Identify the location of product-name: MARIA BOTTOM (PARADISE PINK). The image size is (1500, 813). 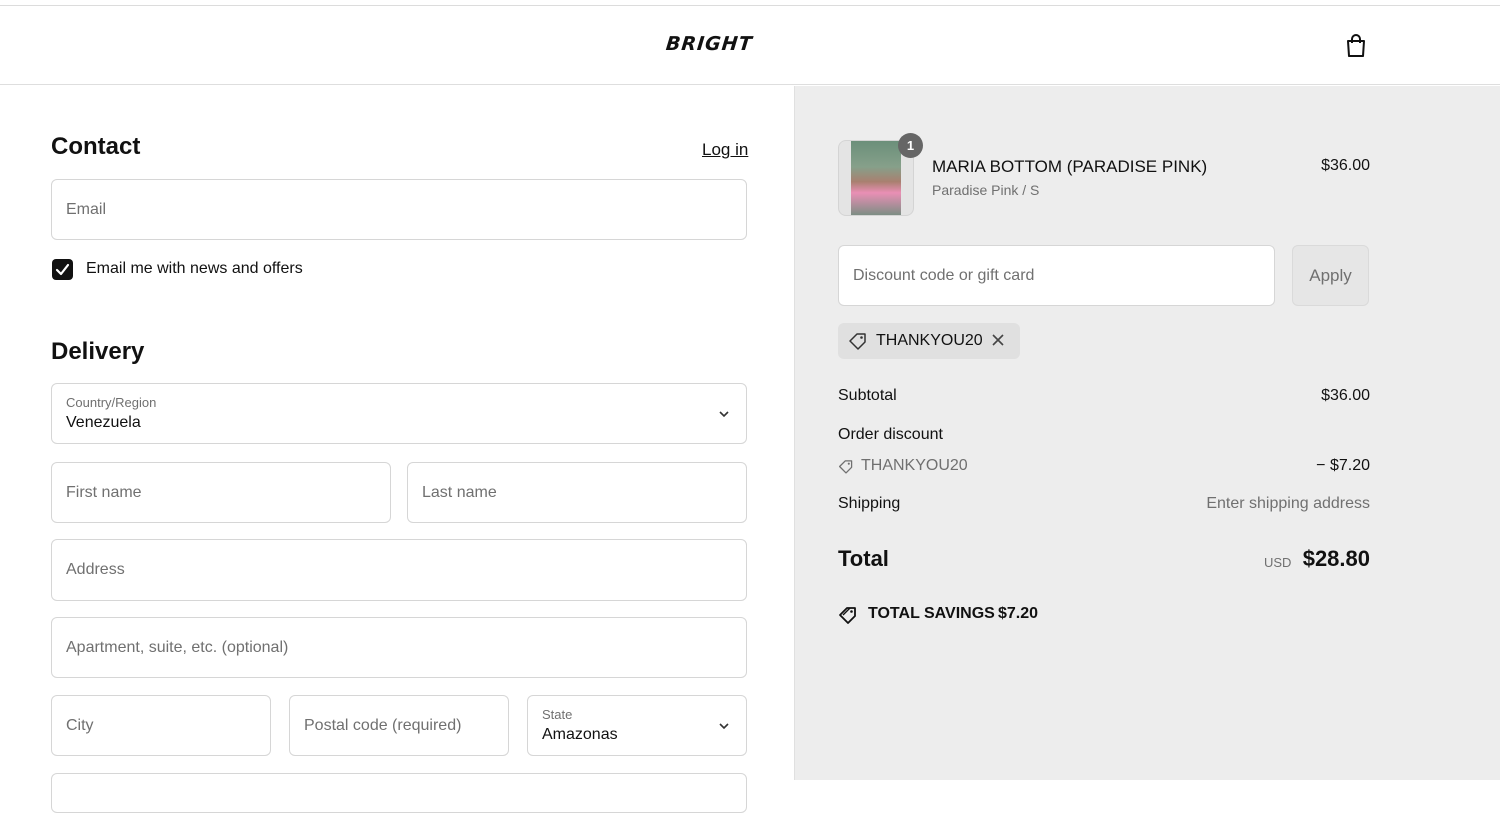
(1070, 166).